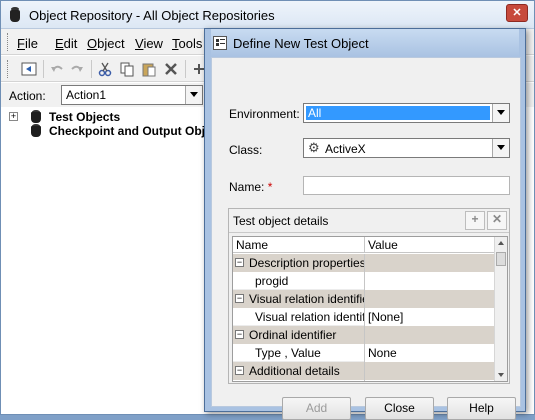  What do you see at coordinates (57, 69) in the screenshot?
I see `undo-icon` at bounding box center [57, 69].